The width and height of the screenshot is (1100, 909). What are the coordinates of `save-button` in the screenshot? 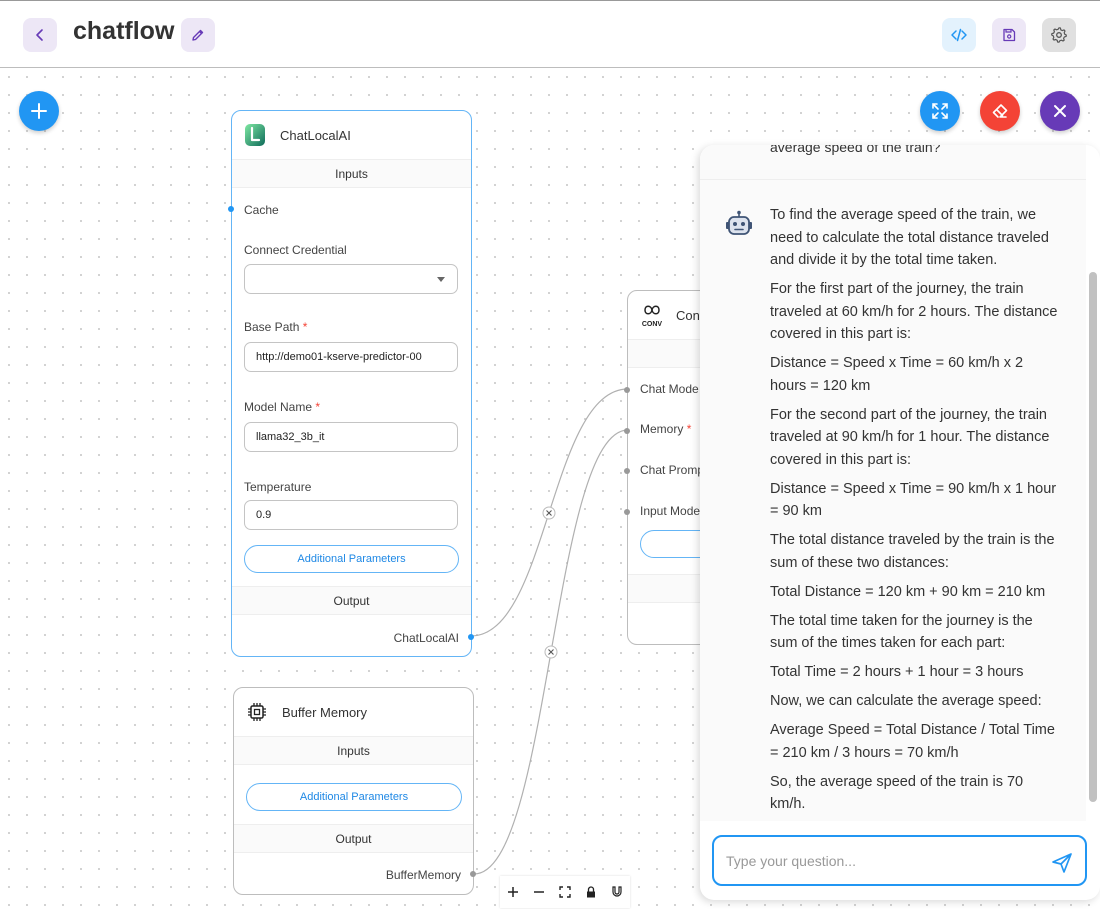 It's located at (1009, 35).